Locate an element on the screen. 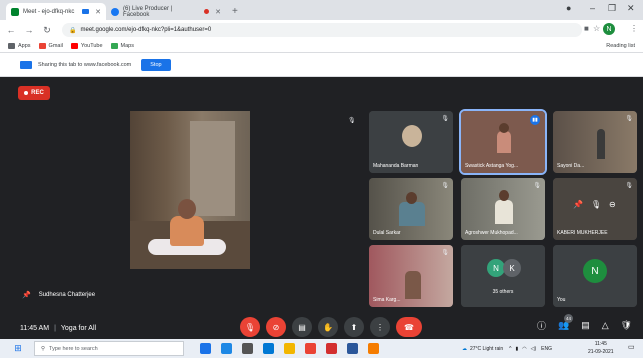  notifications-icon: ▭ is located at coordinates (631, 347).